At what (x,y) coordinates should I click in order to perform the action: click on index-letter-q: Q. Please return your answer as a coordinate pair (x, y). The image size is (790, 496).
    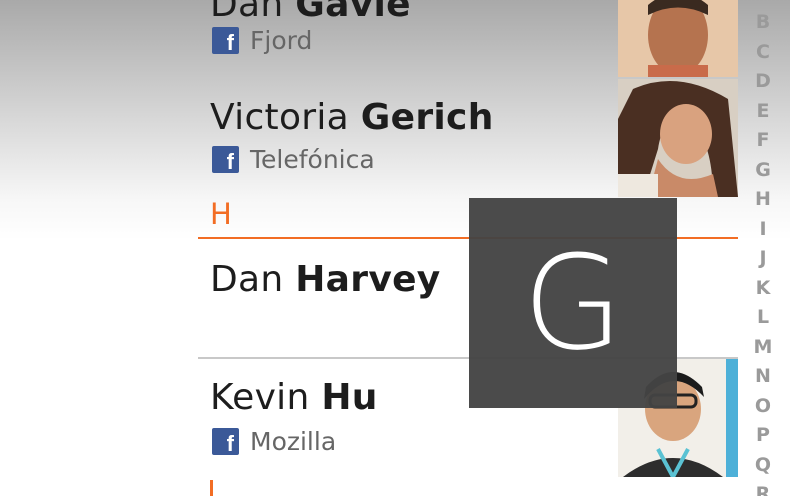
    Looking at the image, I should click on (763, 466).